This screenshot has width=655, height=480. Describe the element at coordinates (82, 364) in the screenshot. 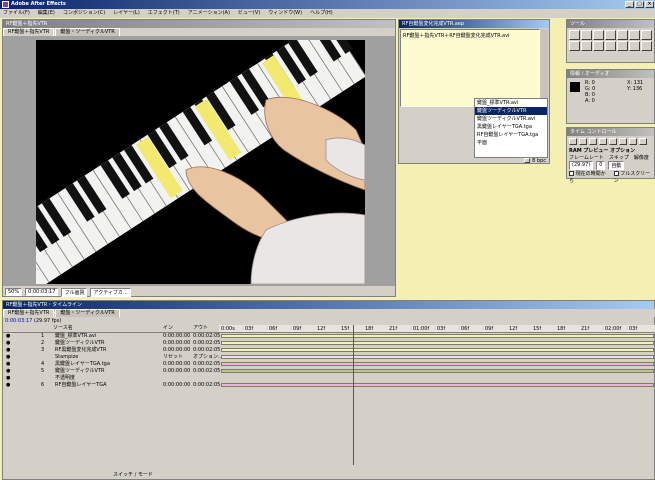

I see `layer-name: 黒鍵盤レイヤーTGA.tga` at that location.